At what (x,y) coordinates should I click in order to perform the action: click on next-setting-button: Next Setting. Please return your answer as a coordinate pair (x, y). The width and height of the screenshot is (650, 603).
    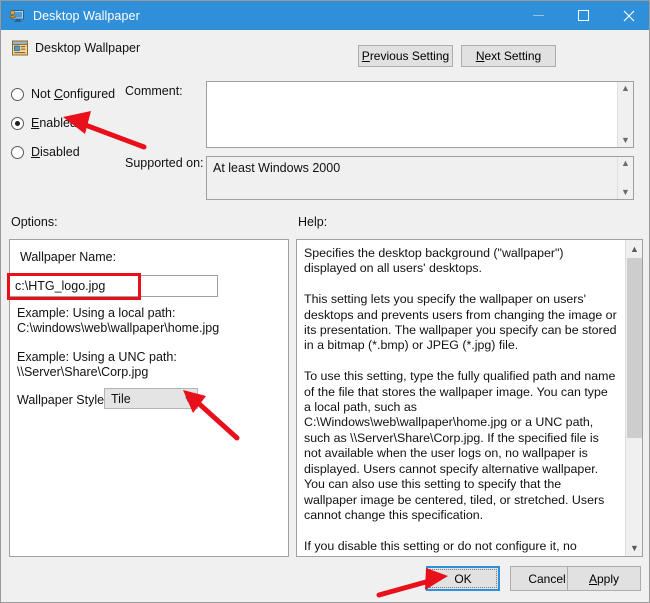
    Looking at the image, I should click on (508, 56).